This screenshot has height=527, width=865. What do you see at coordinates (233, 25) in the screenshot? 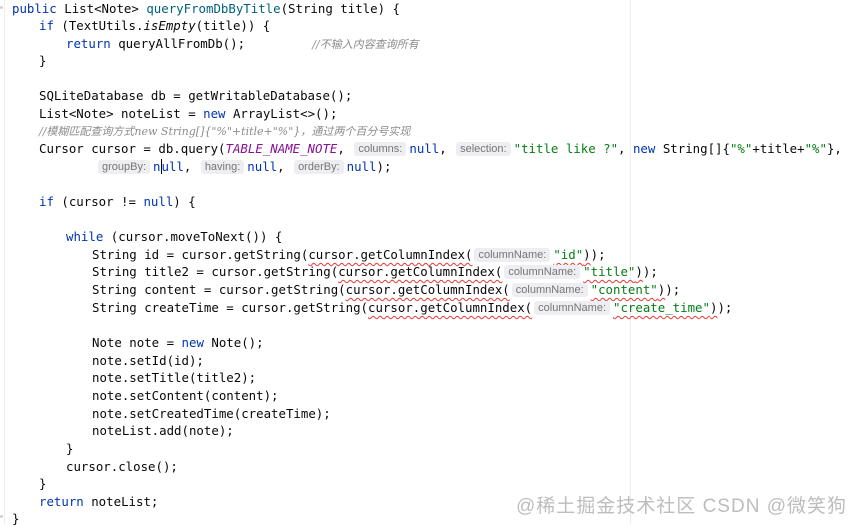
I see `code-text: (title)) {` at bounding box center [233, 25].